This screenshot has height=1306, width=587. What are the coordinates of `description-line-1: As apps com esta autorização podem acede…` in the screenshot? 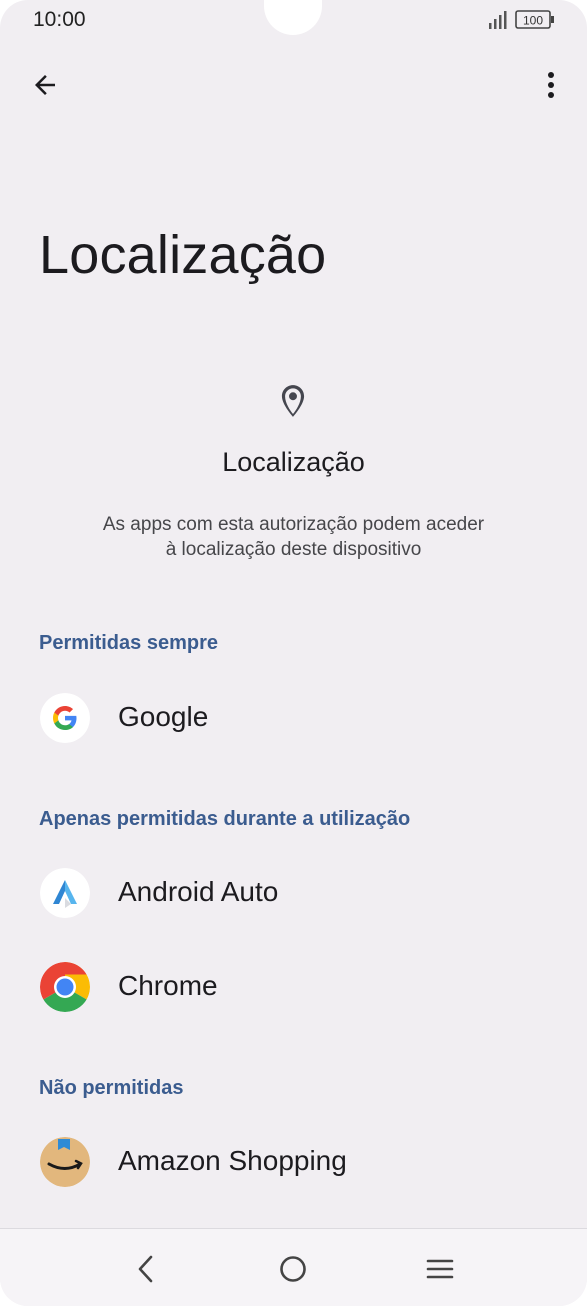 It's located at (293, 524).